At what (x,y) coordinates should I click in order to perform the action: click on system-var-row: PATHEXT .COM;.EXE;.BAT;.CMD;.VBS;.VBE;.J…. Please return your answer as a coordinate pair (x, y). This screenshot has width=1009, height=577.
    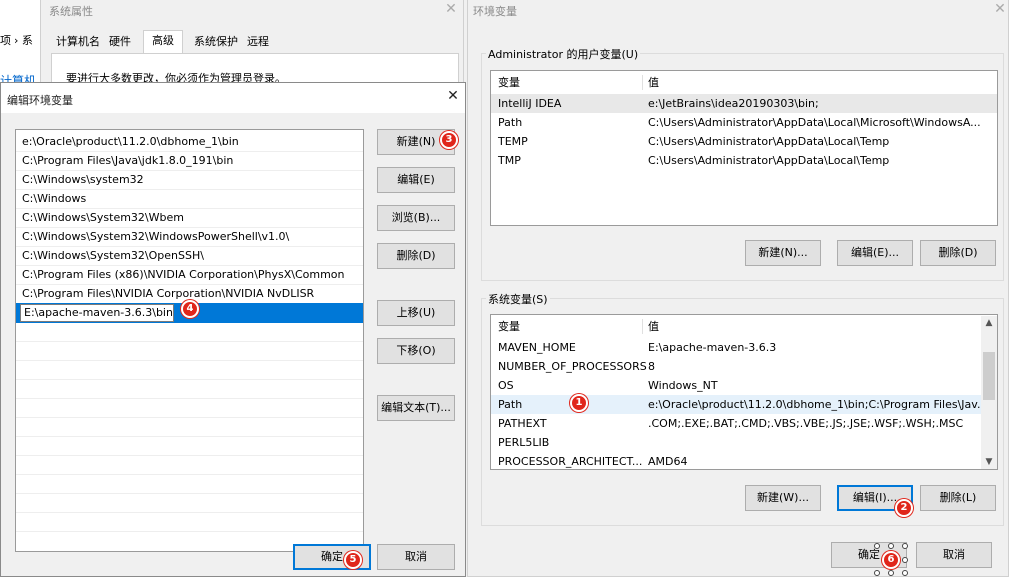
    Looking at the image, I should click on (744, 423).